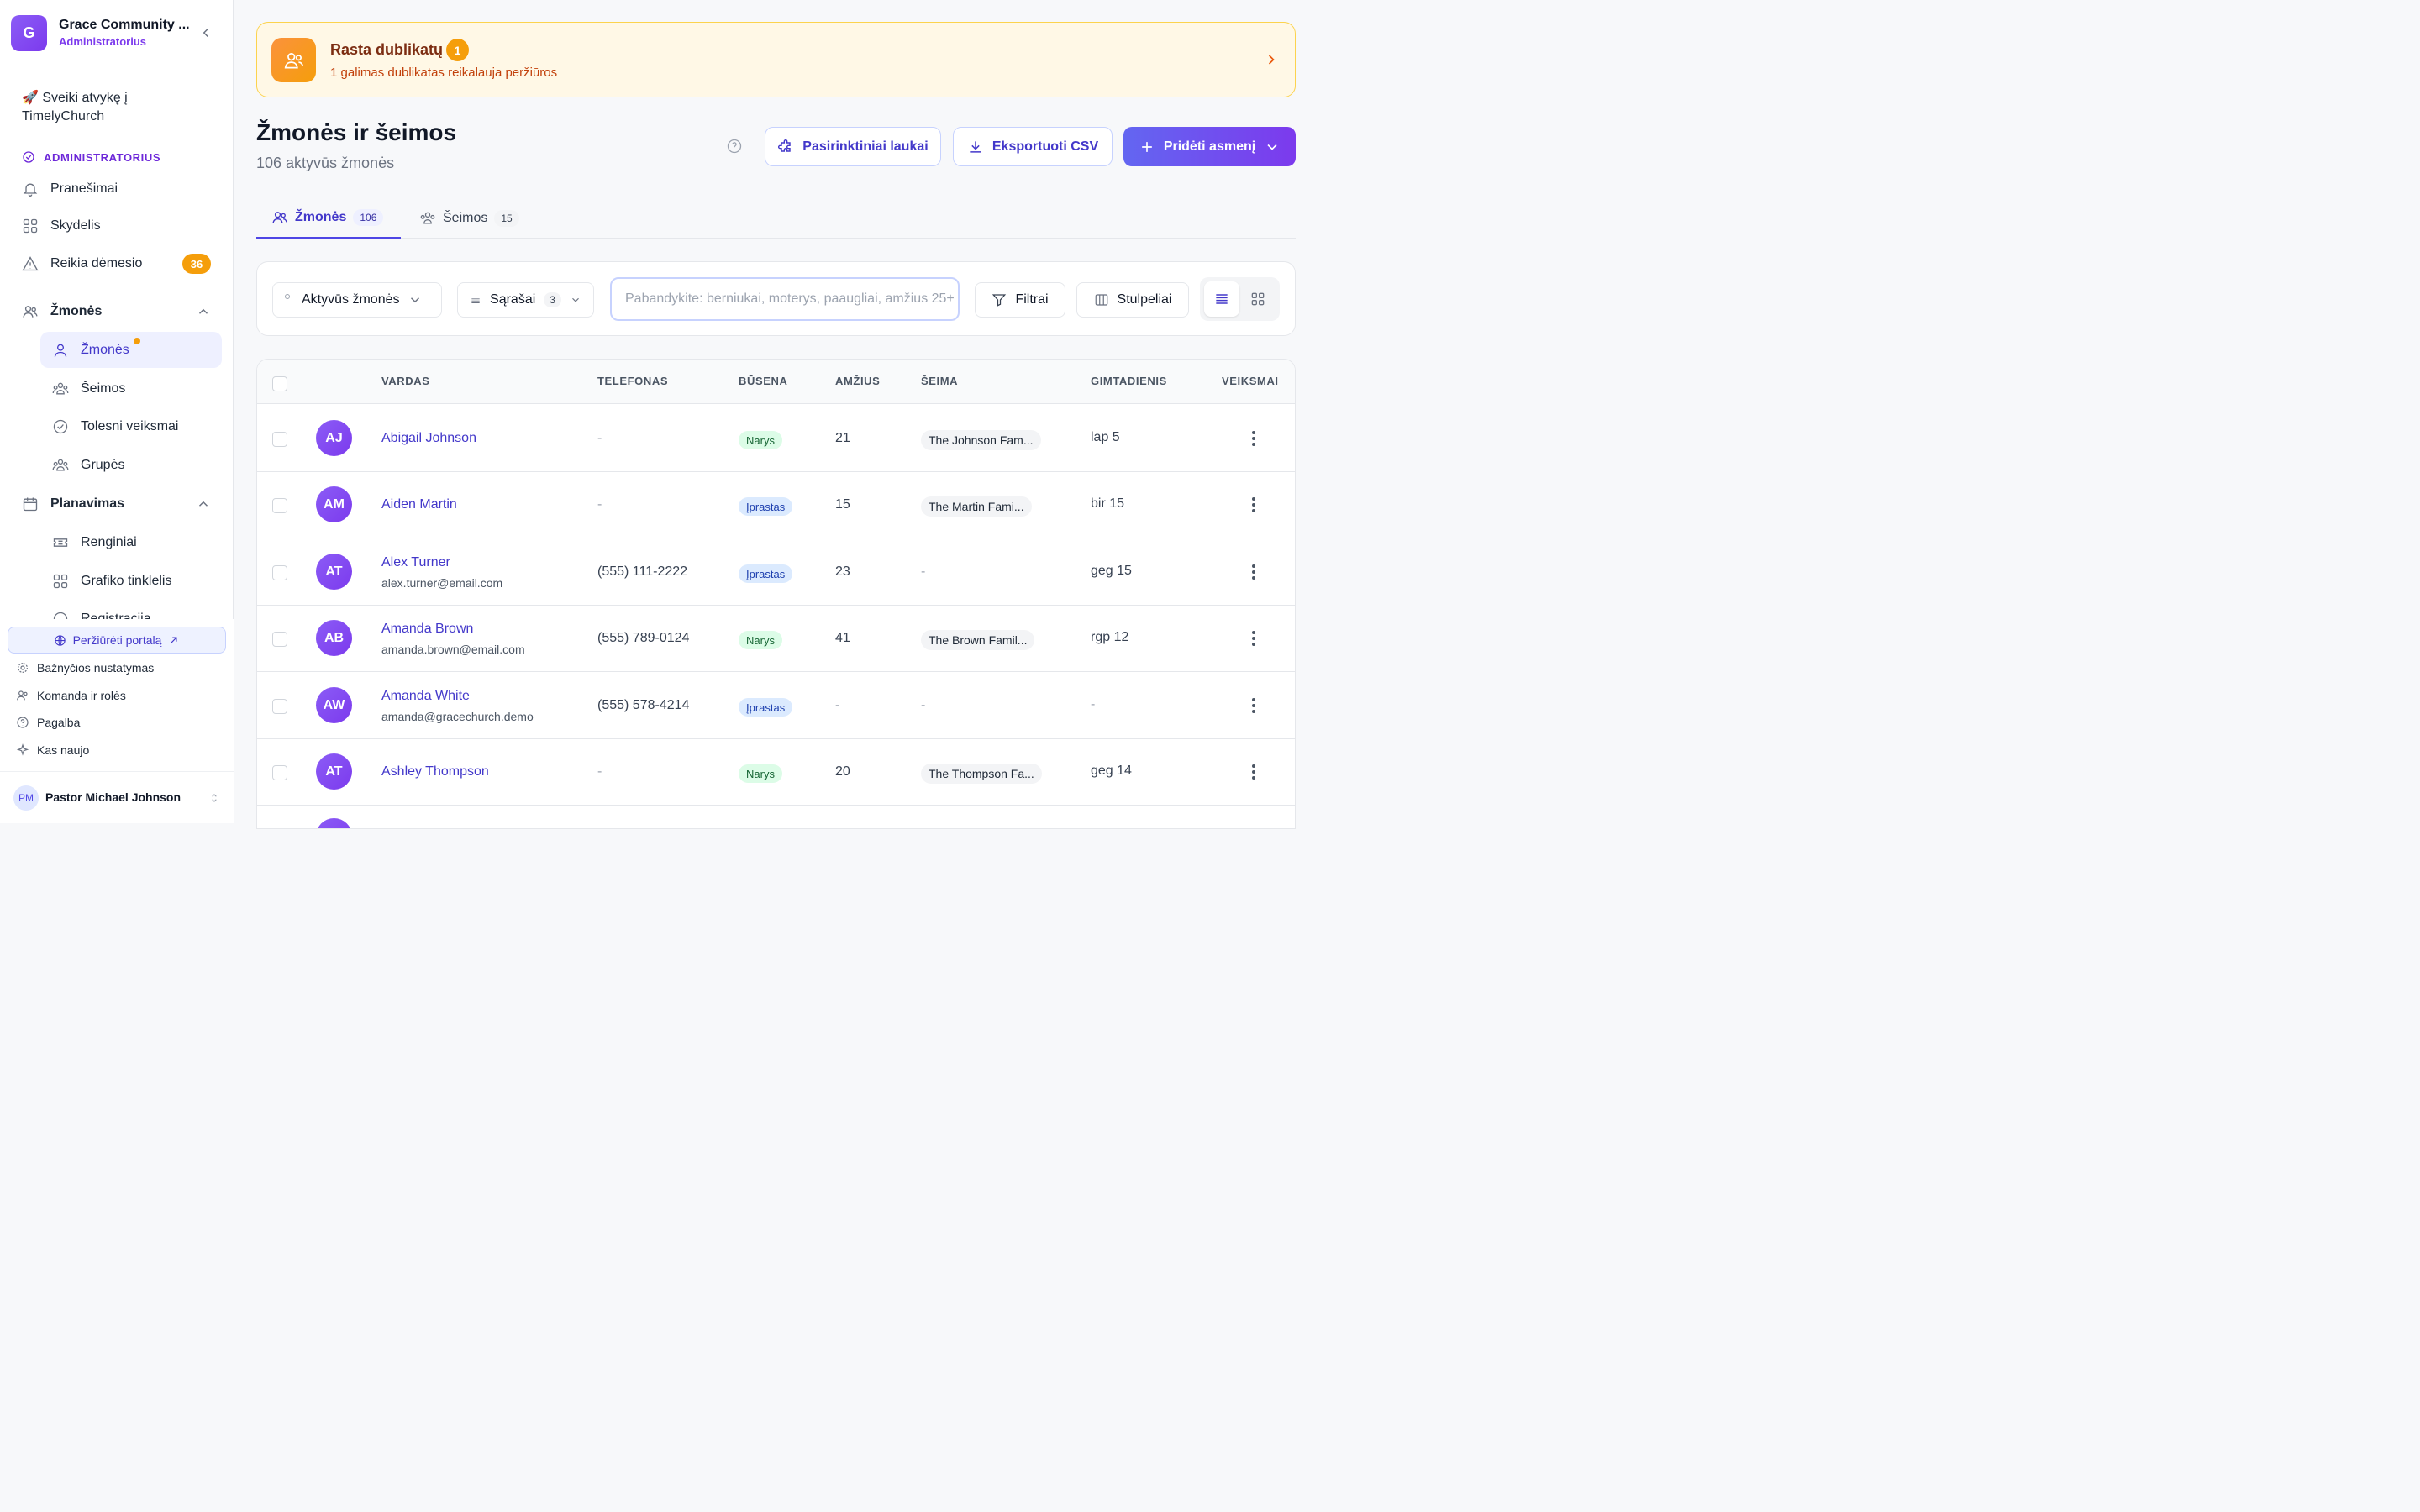 This screenshot has width=2420, height=1512. I want to click on sidebar-group-label: Žmonės, so click(77, 311).